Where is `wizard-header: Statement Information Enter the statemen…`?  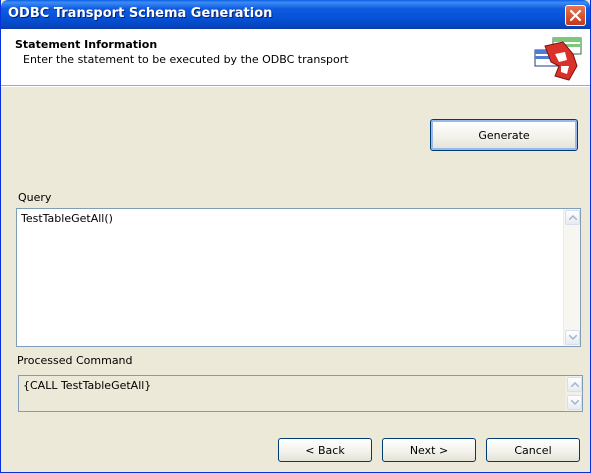
wizard-header: Statement Information Enter the statemen… is located at coordinates (295, 58).